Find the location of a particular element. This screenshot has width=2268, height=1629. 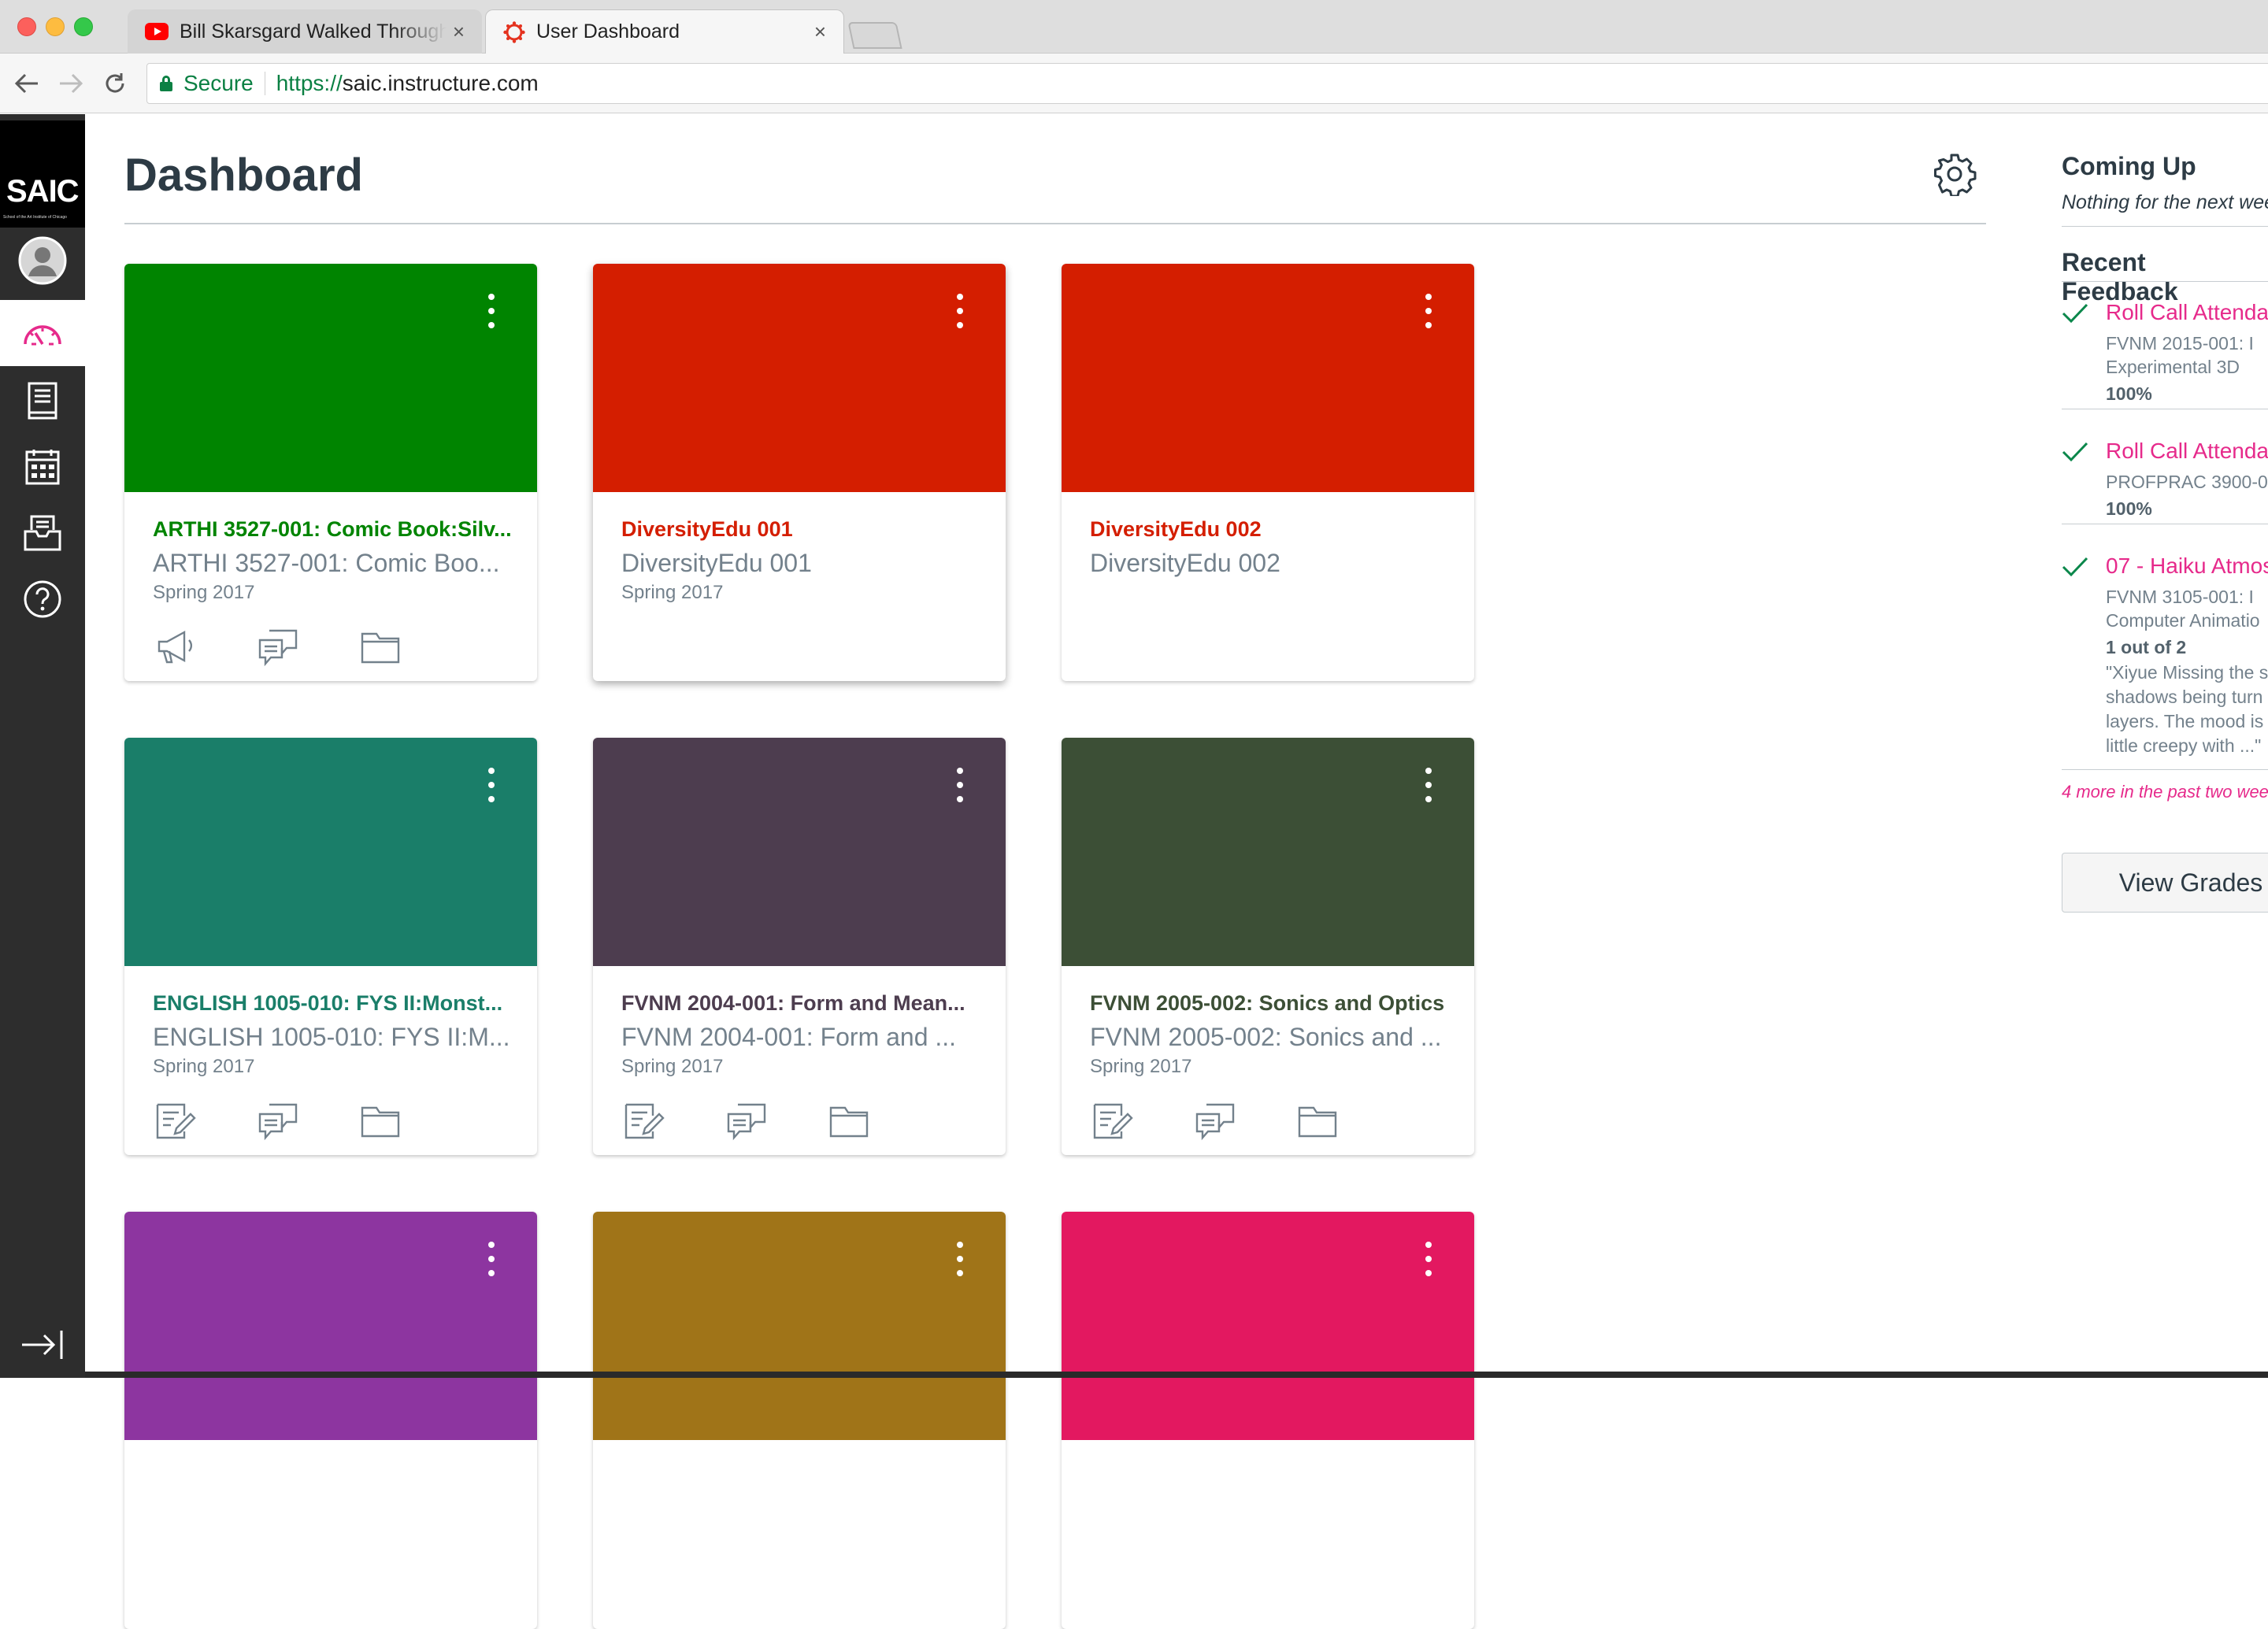

new-tab-button is located at coordinates (874, 35).